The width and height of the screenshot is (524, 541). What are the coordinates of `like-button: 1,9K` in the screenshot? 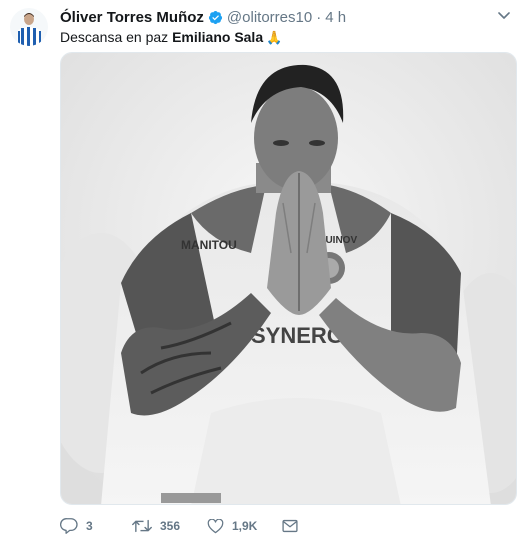 It's located at (244, 526).